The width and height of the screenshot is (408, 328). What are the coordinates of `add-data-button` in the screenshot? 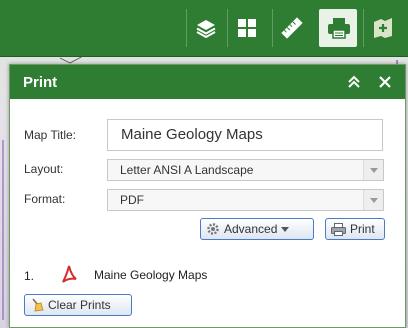 It's located at (382, 28).